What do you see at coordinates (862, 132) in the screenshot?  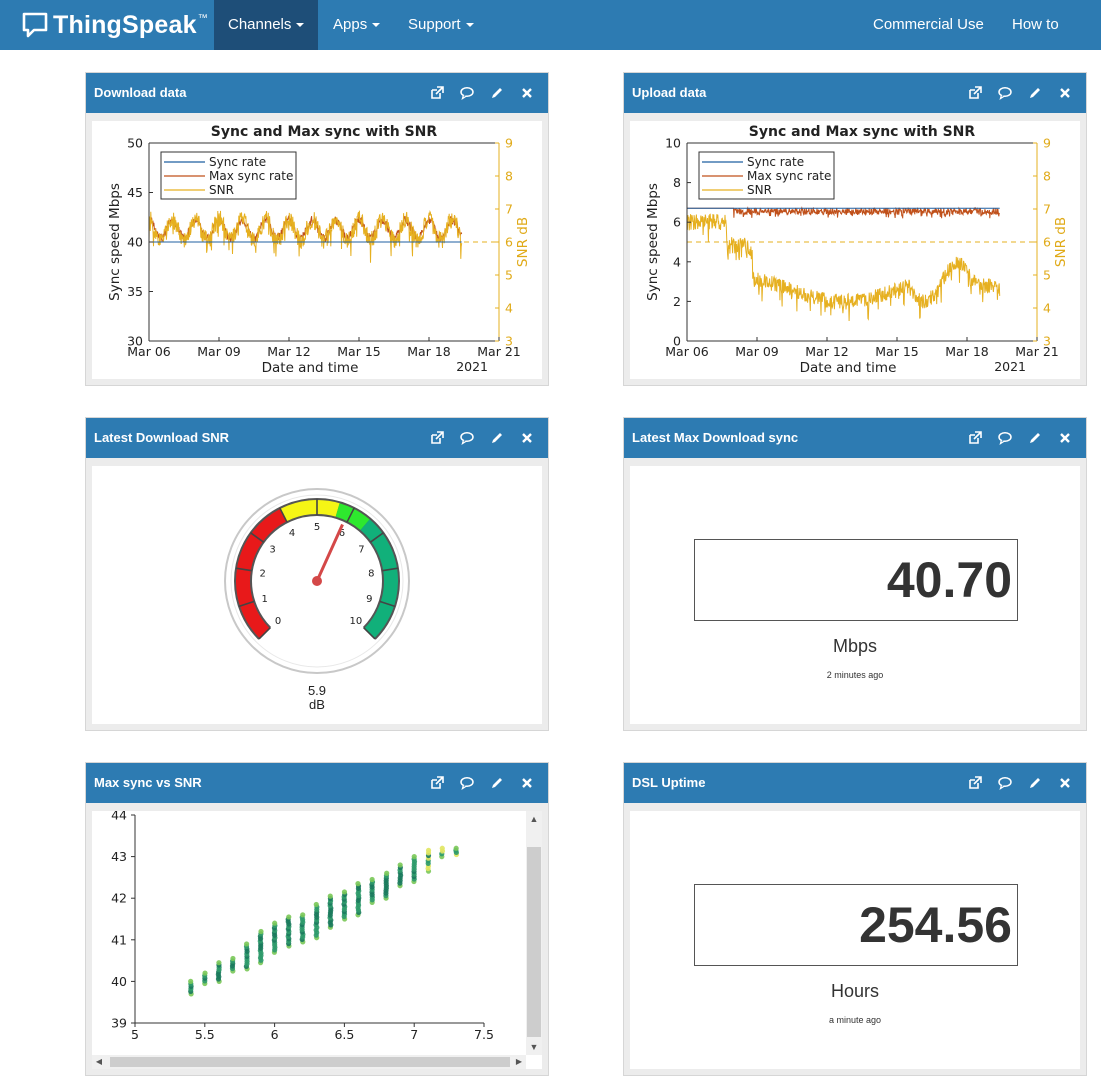 I see `chart-title: Sync and Max sync with SNR` at bounding box center [862, 132].